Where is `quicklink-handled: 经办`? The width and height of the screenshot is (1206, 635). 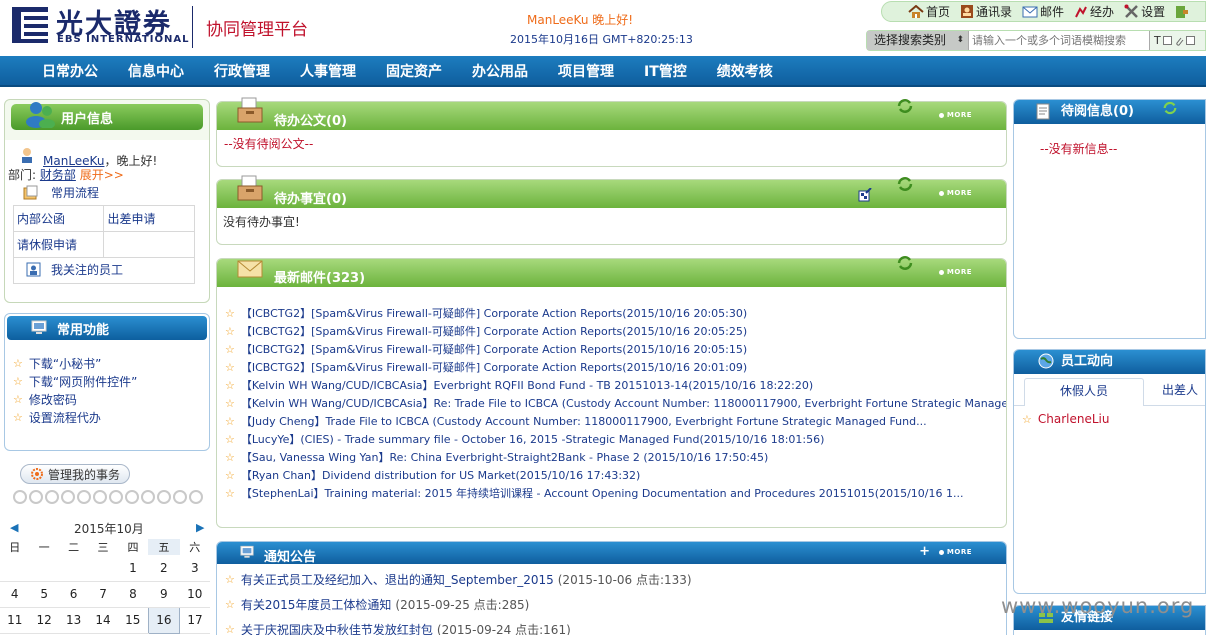
quicklink-handled: 经办 is located at coordinates (1094, 11).